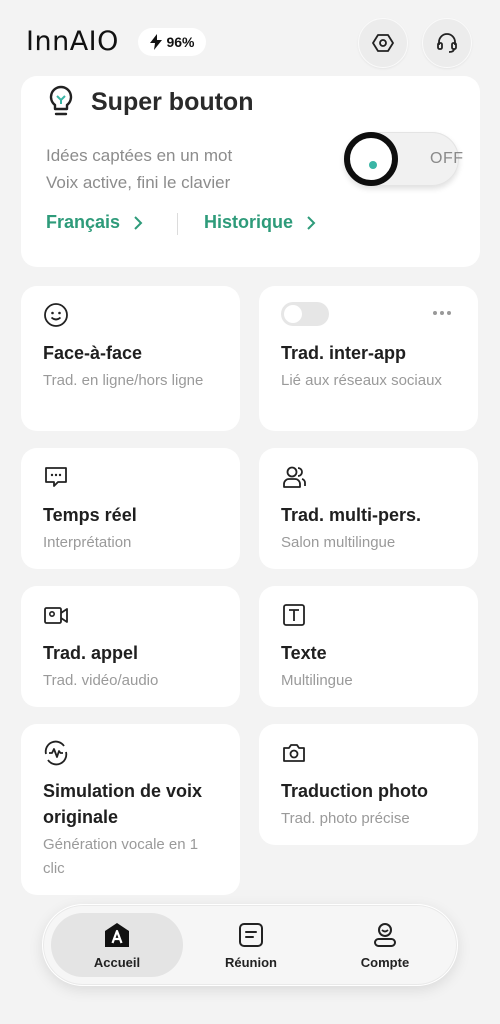 The height and width of the screenshot is (1024, 500). What do you see at coordinates (304, 653) in the screenshot?
I see `card-title: Texte` at bounding box center [304, 653].